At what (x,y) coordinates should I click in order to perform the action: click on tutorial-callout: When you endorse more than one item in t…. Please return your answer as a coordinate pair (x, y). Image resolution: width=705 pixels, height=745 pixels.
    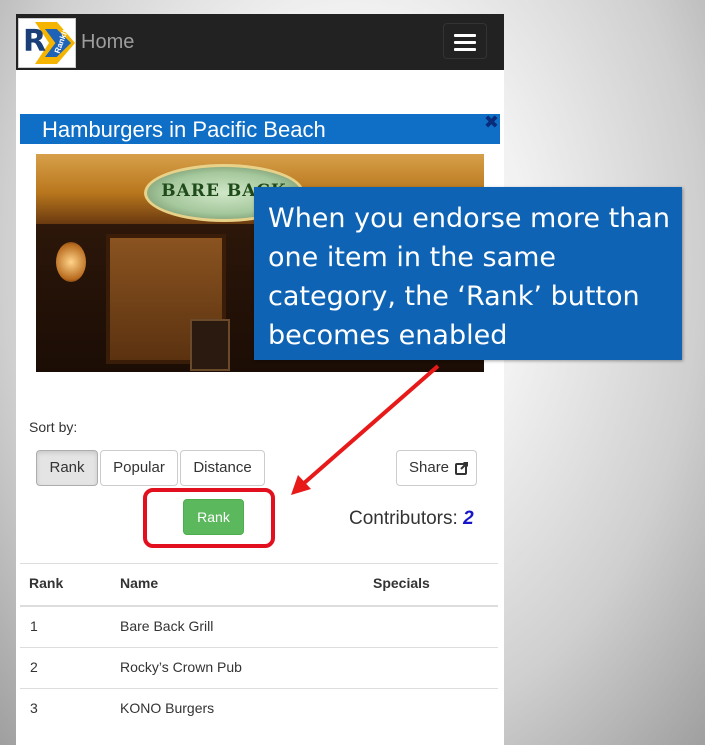
    Looking at the image, I should click on (468, 273).